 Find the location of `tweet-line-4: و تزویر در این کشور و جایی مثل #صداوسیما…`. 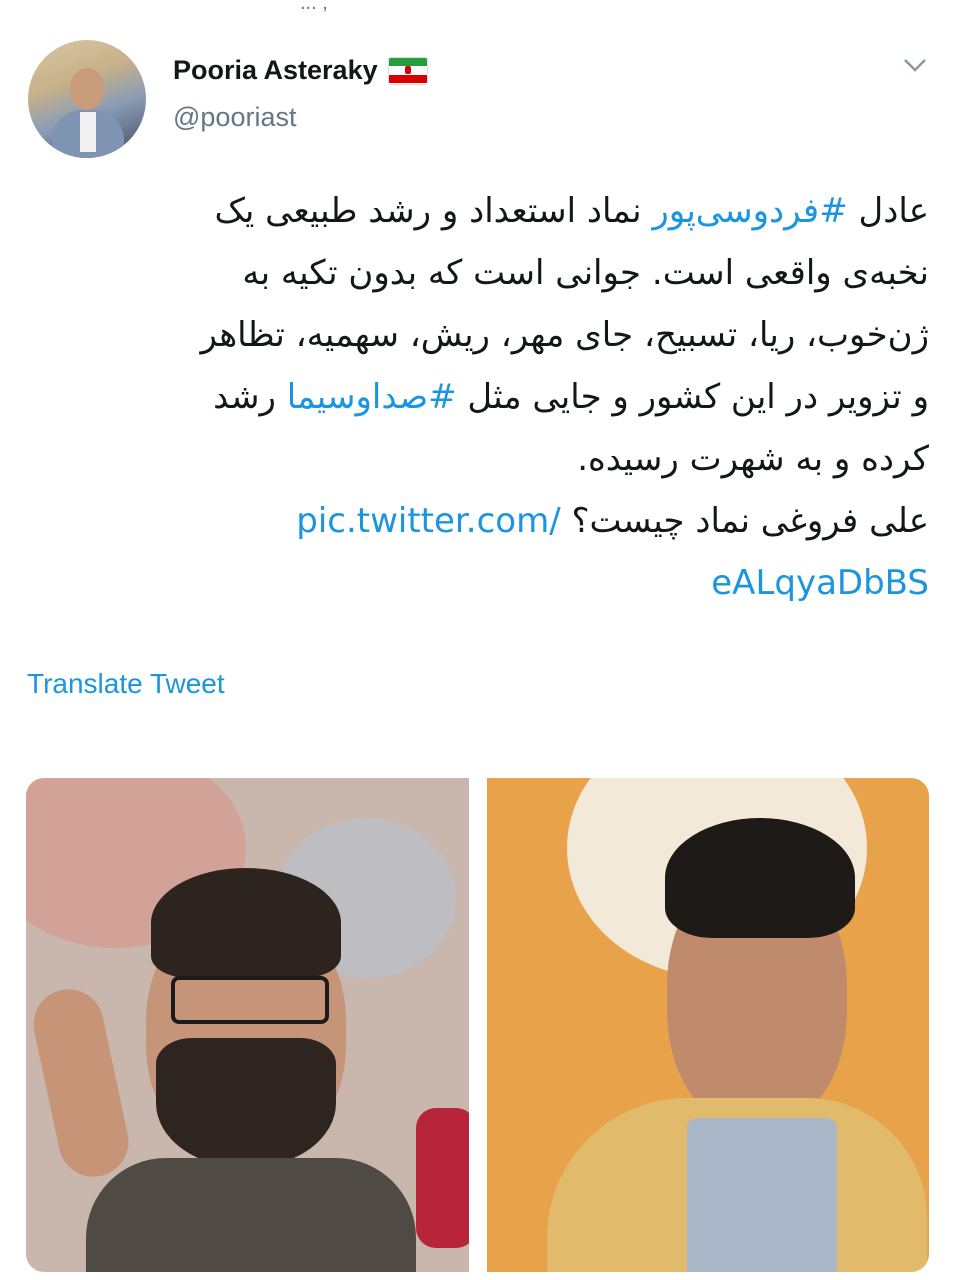

tweet-line-4: و تزویر در این کشور و جایی مثل #صداوسیما… is located at coordinates (571, 397).